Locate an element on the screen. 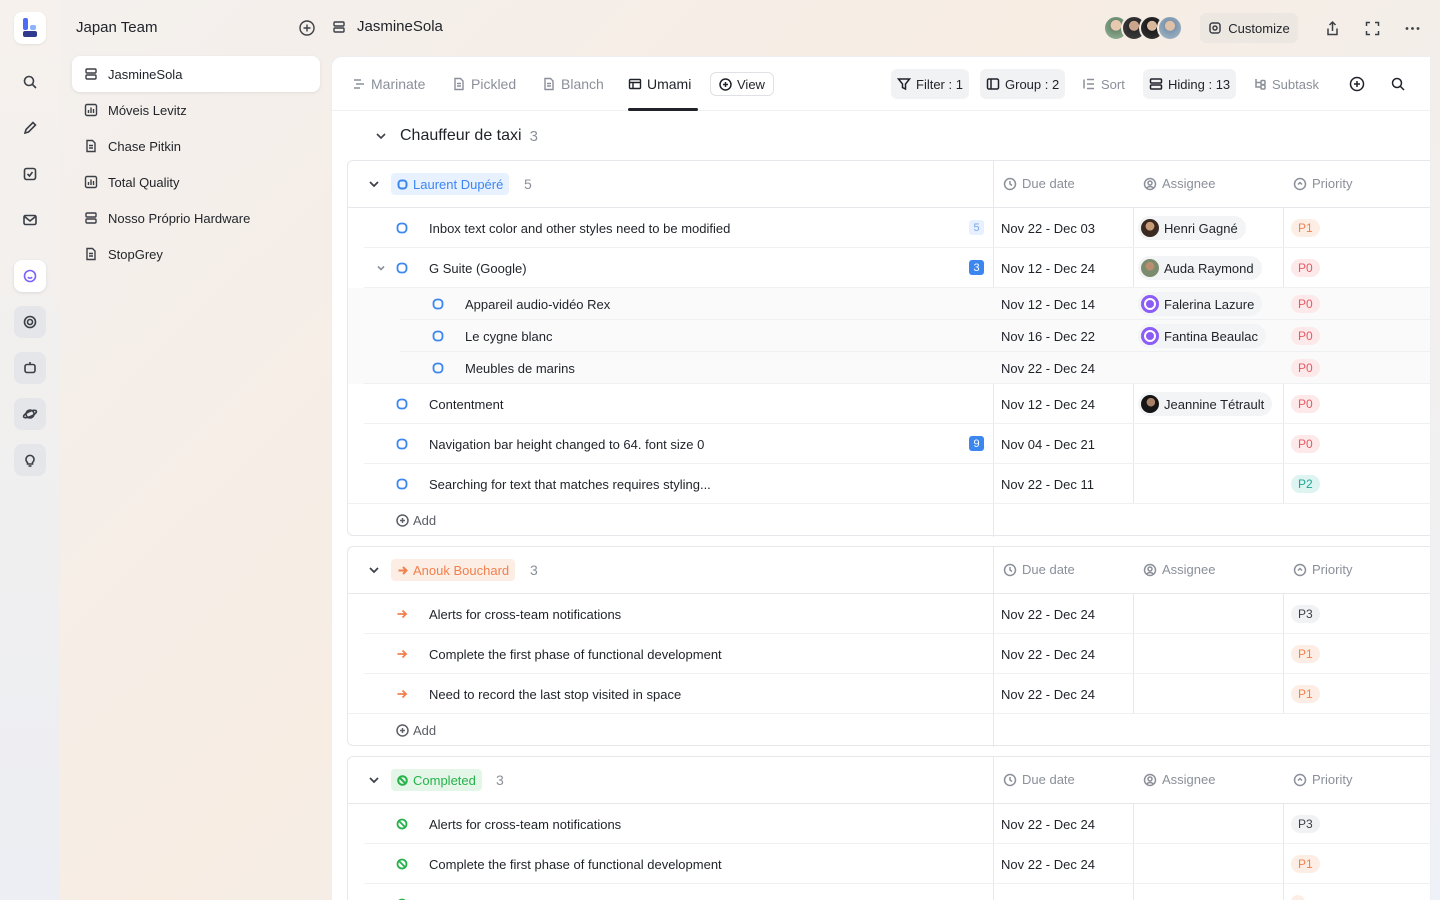  assignee-chip: Fantina Beaulac is located at coordinates (1202, 336).